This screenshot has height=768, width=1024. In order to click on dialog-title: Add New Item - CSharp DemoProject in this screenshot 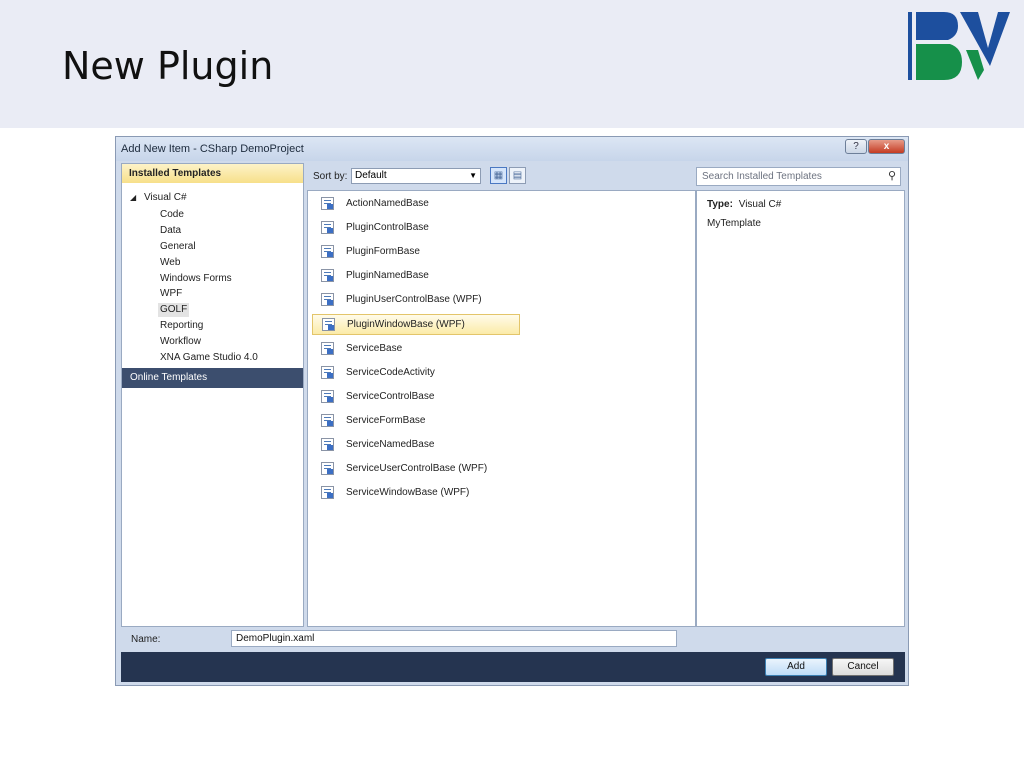, I will do `click(212, 149)`.